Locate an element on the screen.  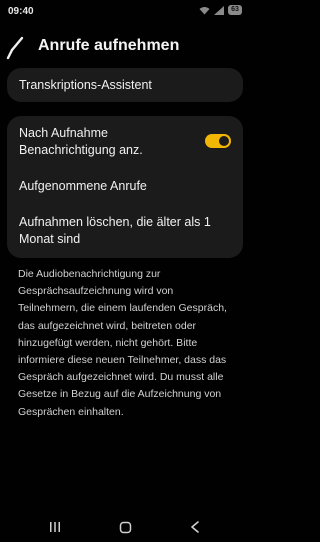
home-icon is located at coordinates (125, 527).